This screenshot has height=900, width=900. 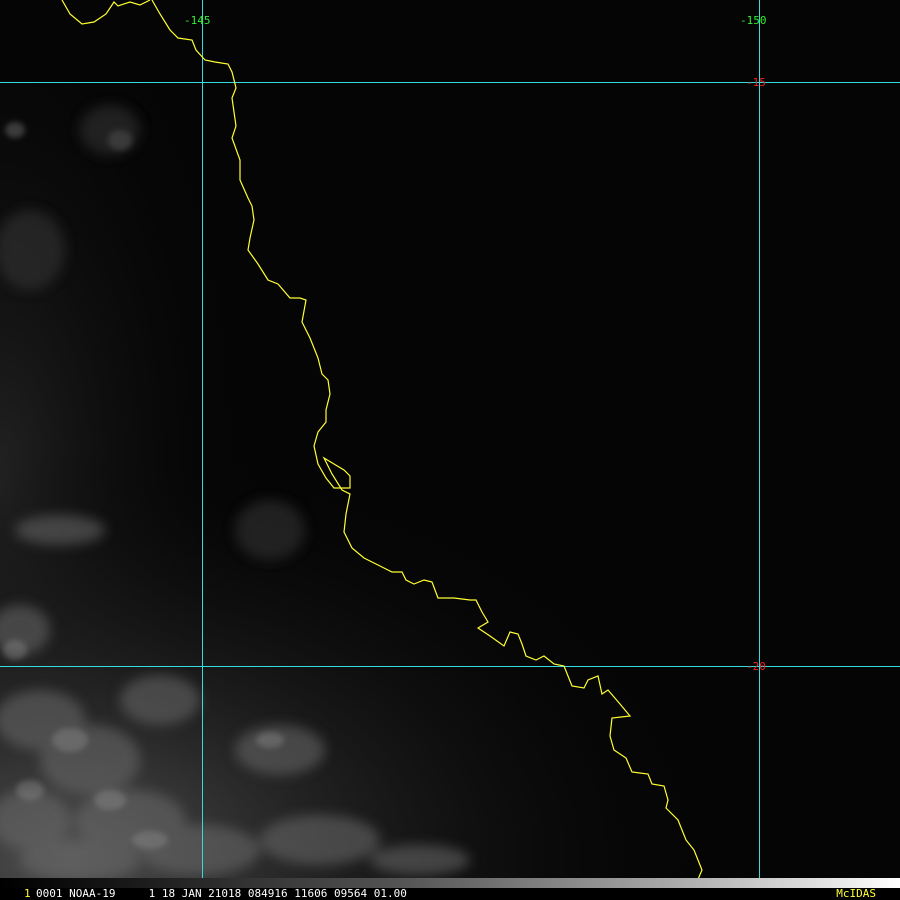 I want to click on frame-number: 1, so click(x=27, y=893).